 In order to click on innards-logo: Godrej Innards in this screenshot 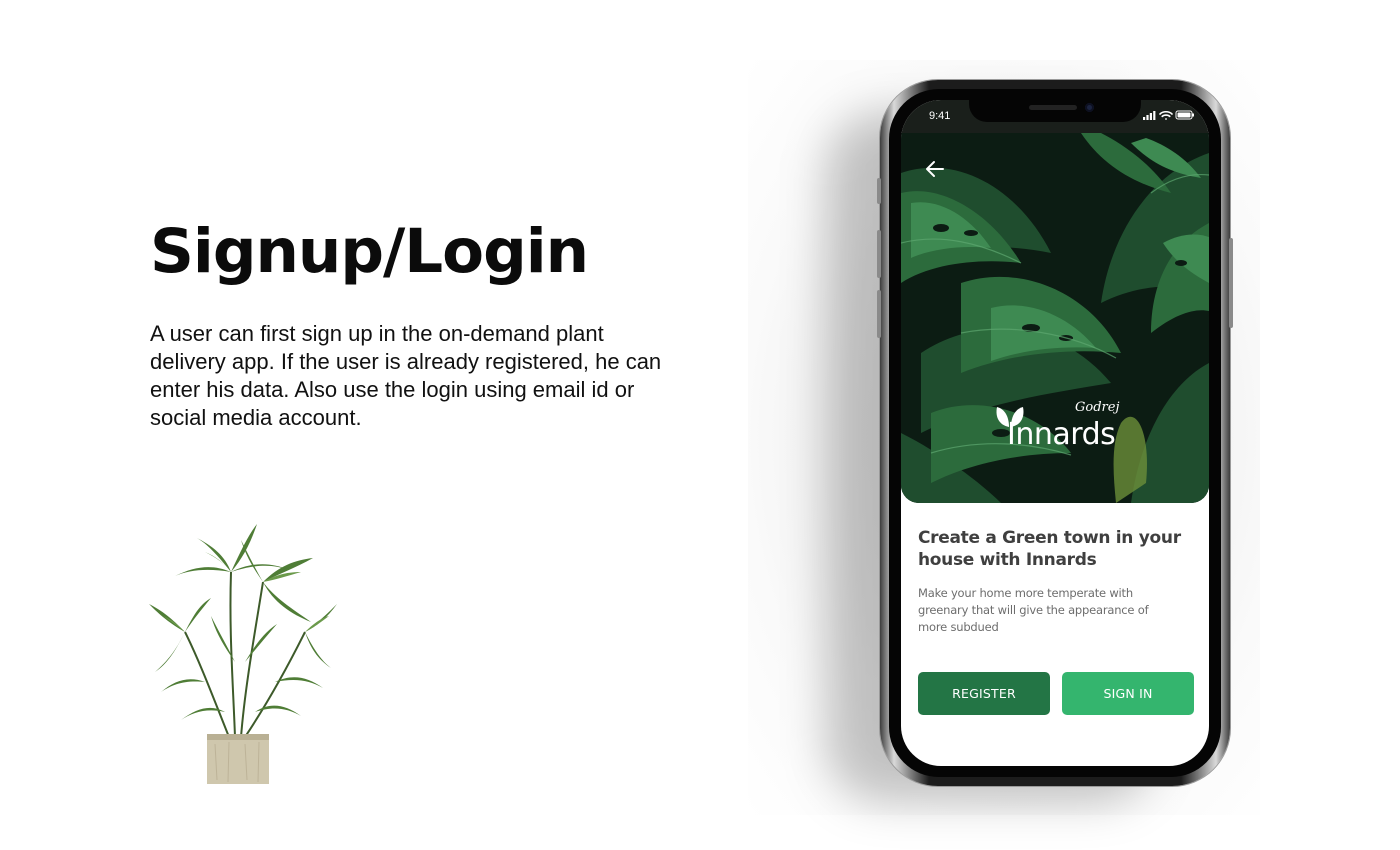, I will do `click(1056, 430)`.